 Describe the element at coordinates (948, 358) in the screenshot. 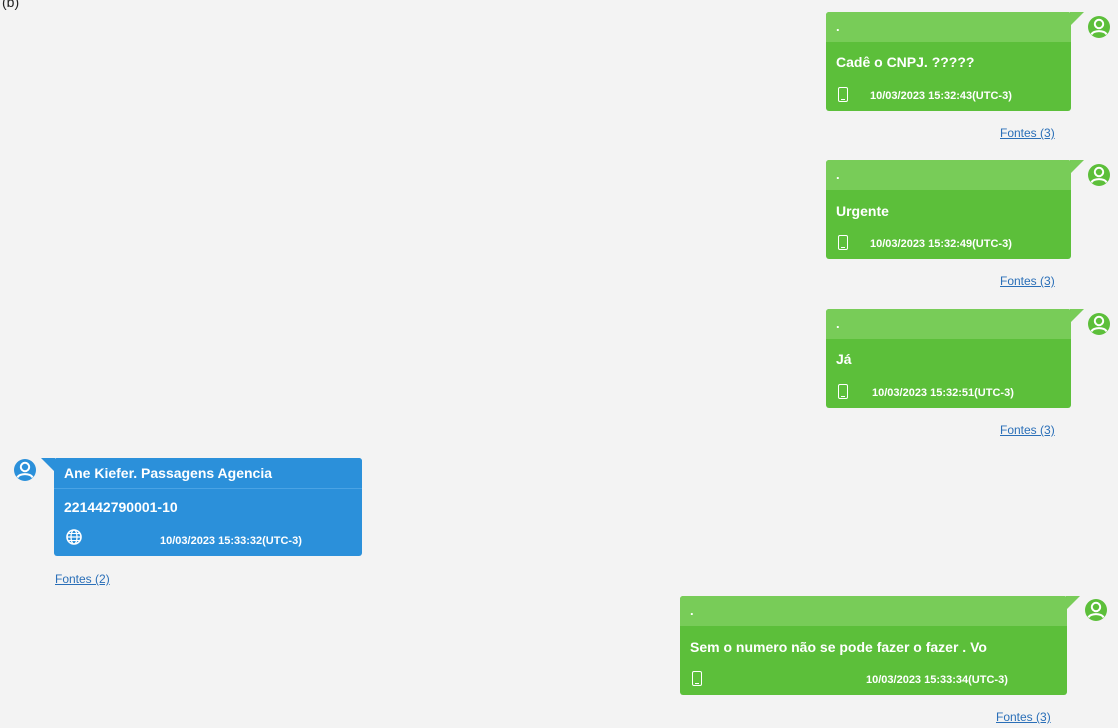

I see `message-bubble: . Já 10/03/2023 15:32:51(UTC-3)` at that location.